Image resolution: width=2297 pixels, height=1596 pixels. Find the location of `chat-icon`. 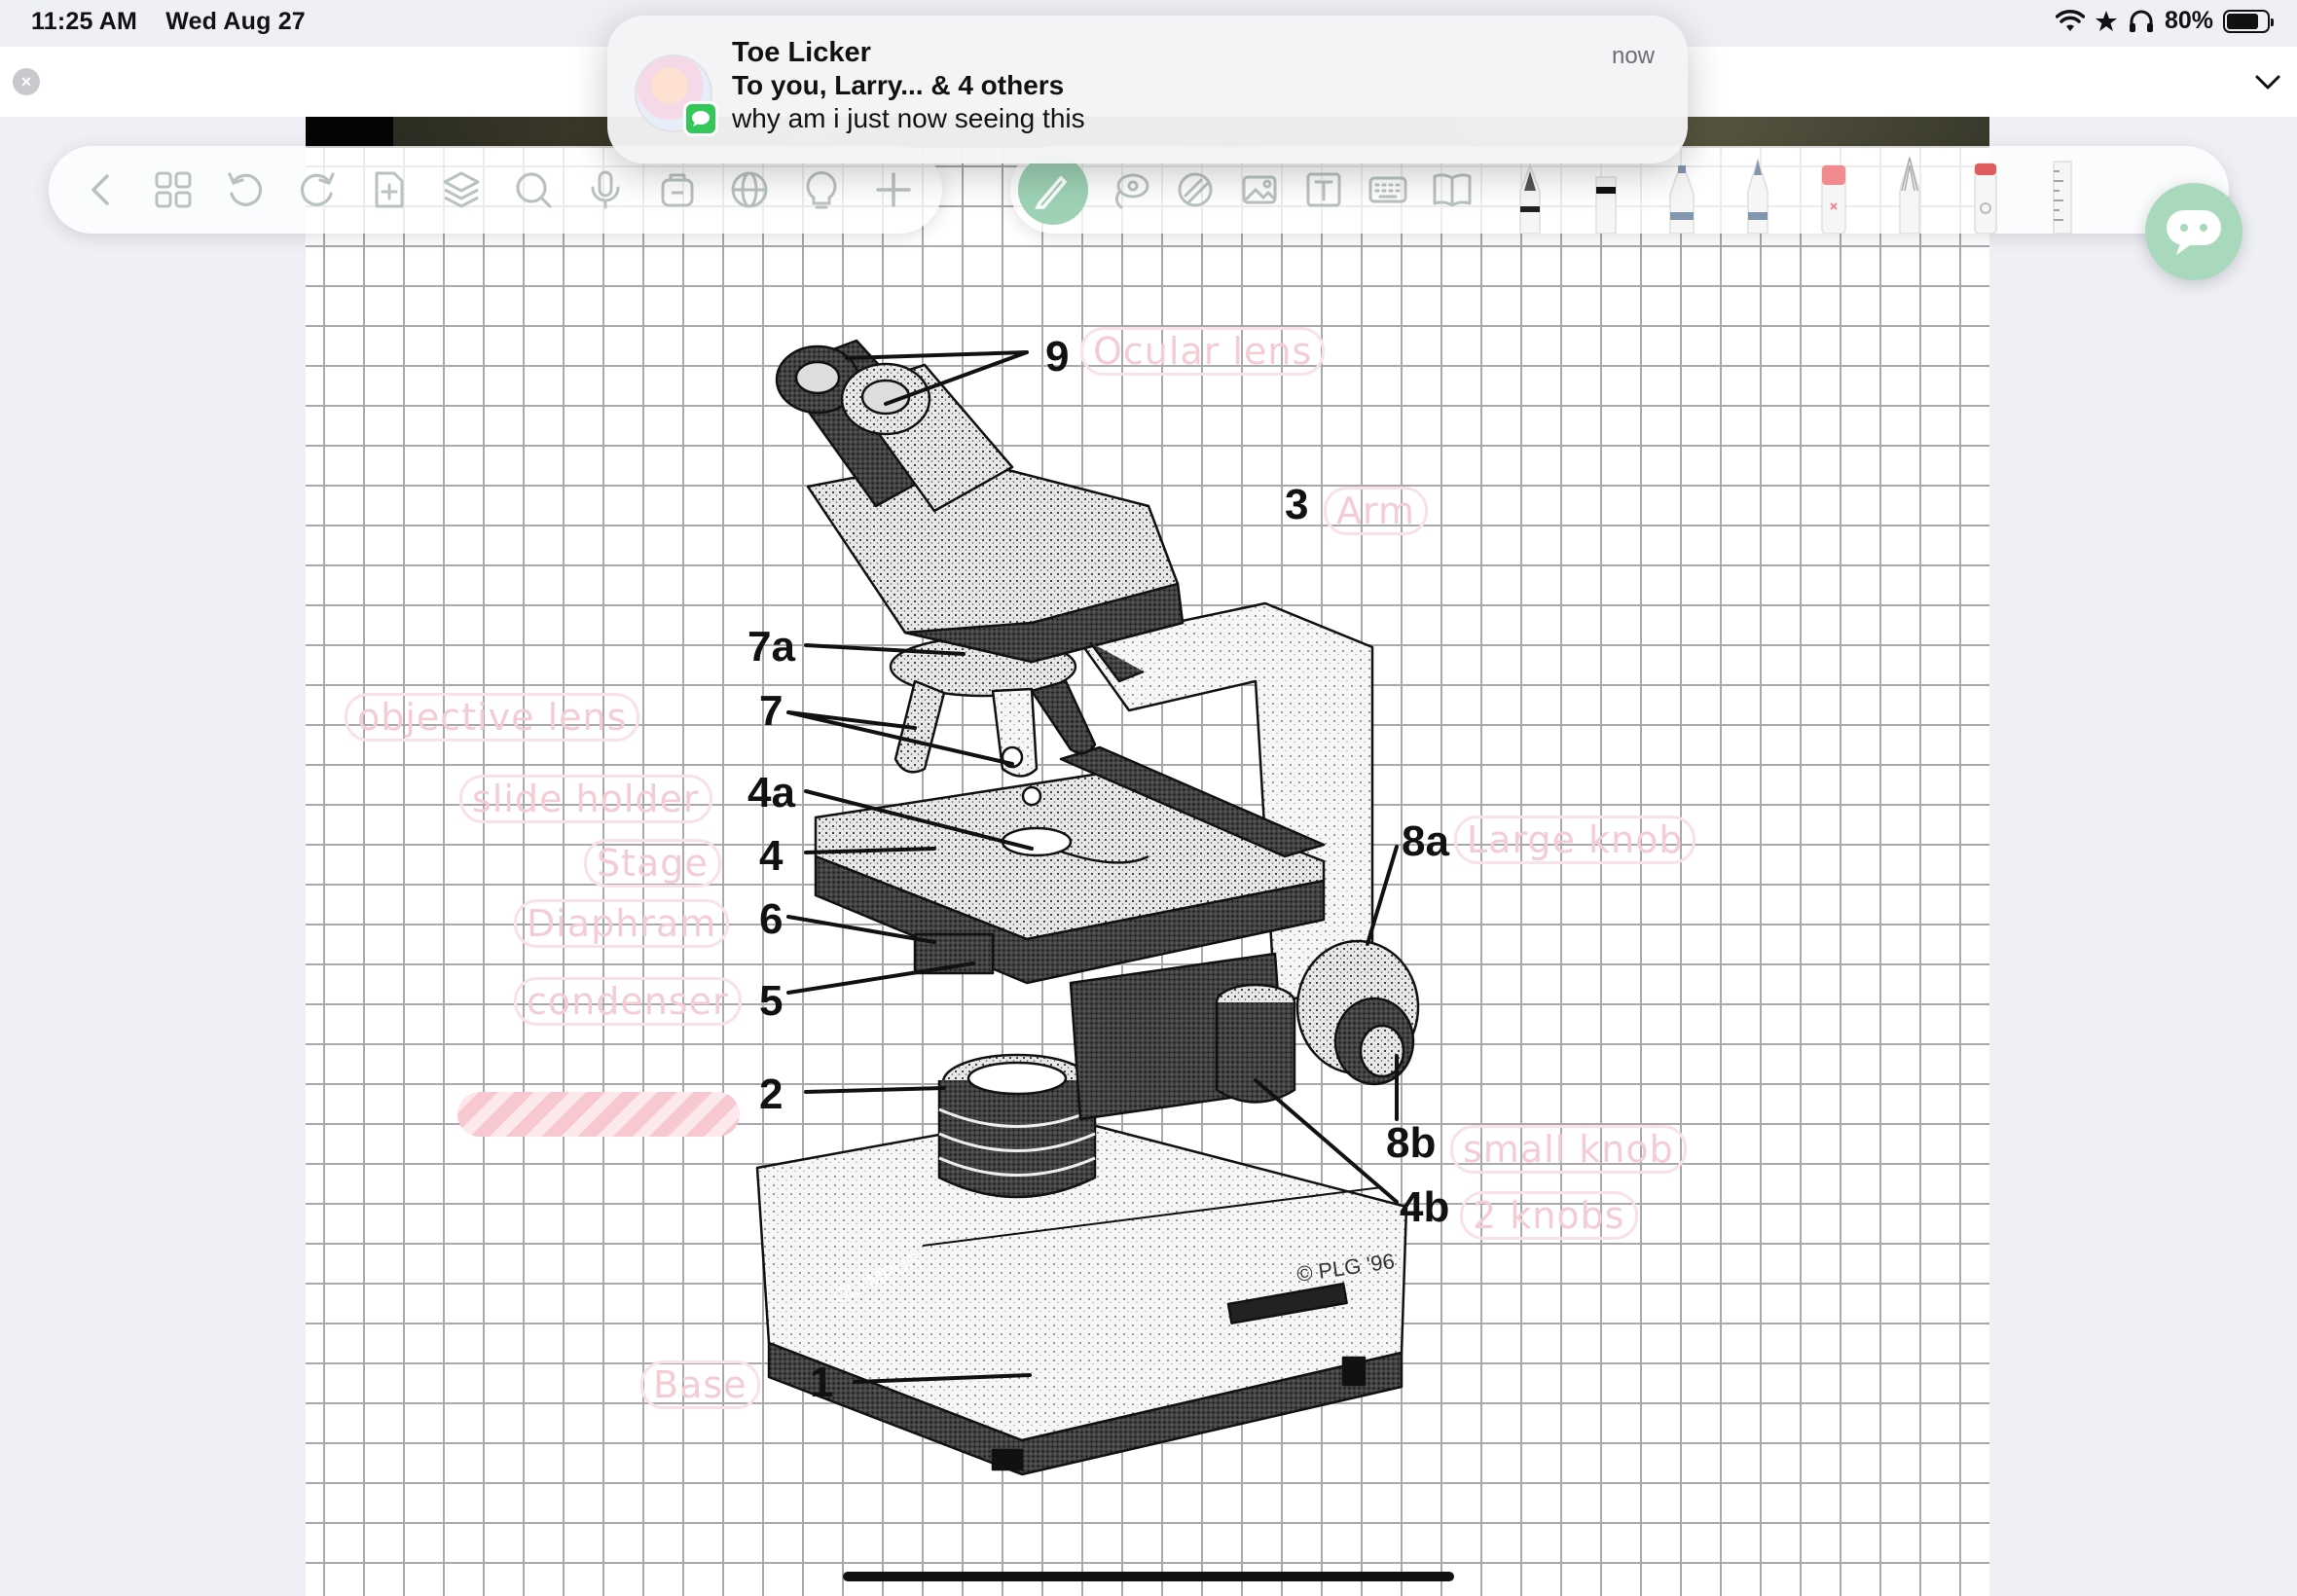

chat-icon is located at coordinates (2194, 232).